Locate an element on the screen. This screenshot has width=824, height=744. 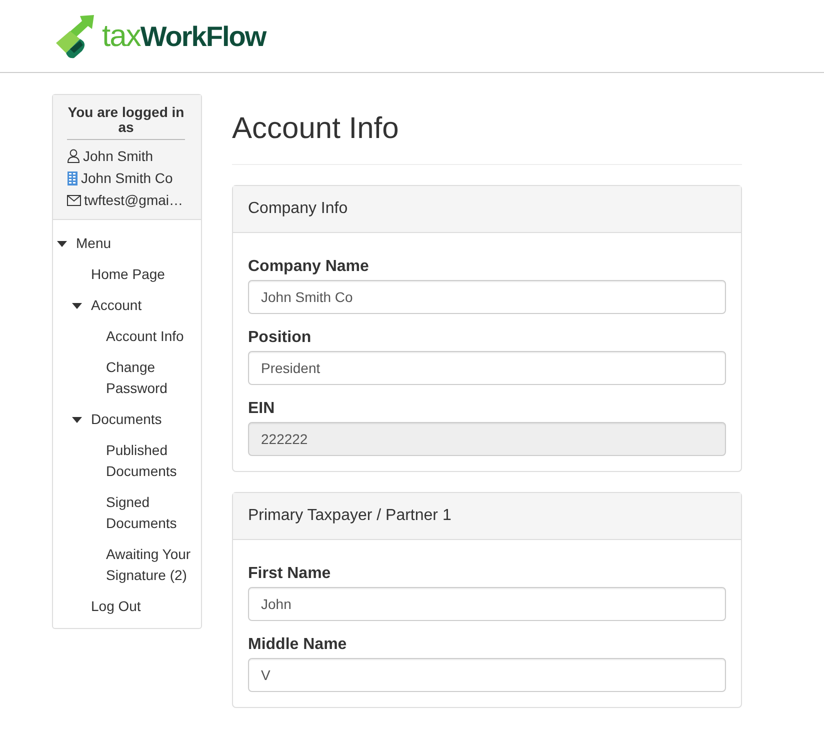
menu-item: Signed Documents is located at coordinates (150, 513).